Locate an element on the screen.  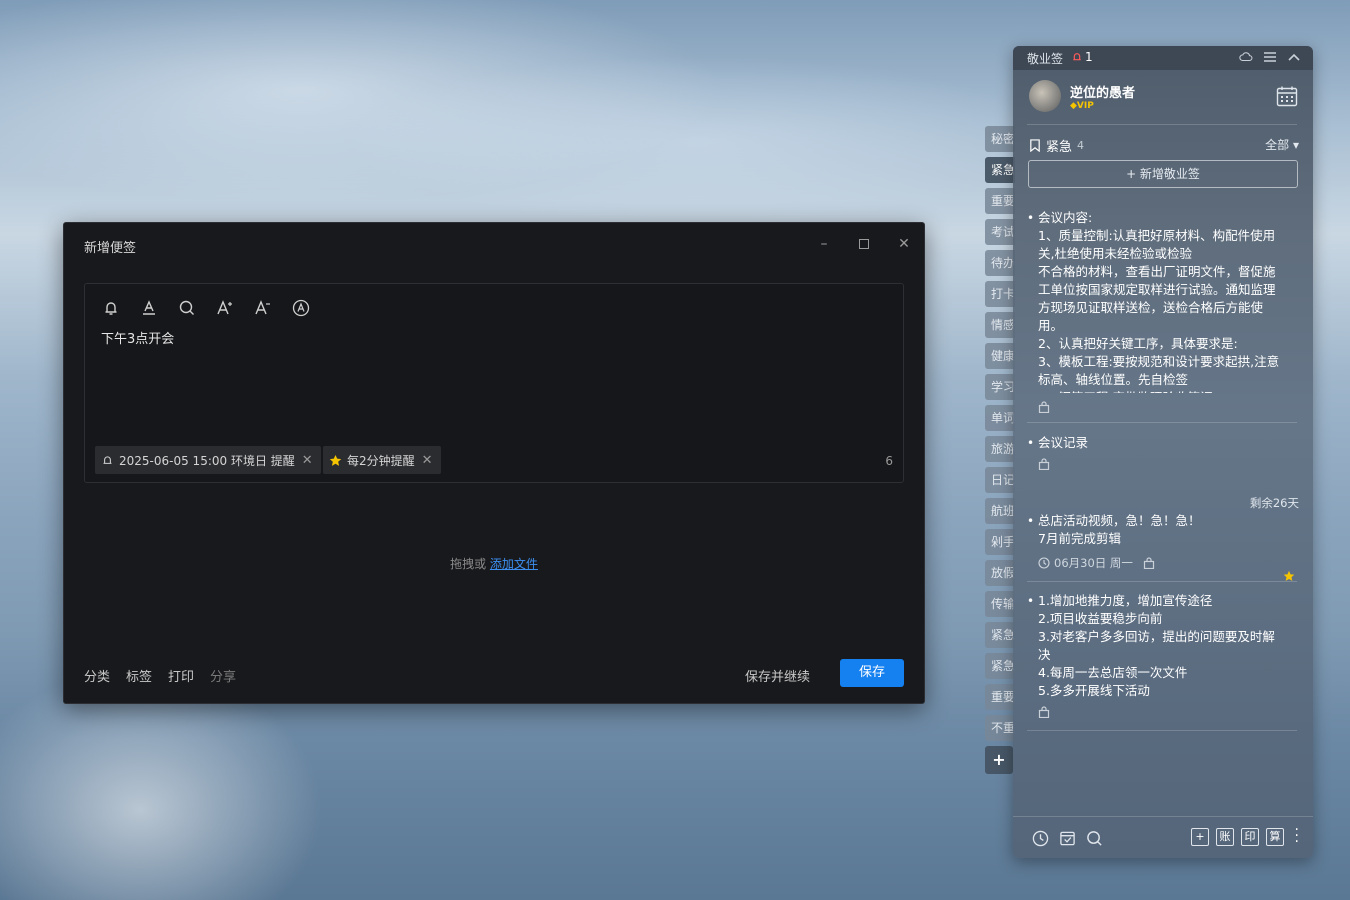
editor-toolbar is located at coordinates (206, 308).